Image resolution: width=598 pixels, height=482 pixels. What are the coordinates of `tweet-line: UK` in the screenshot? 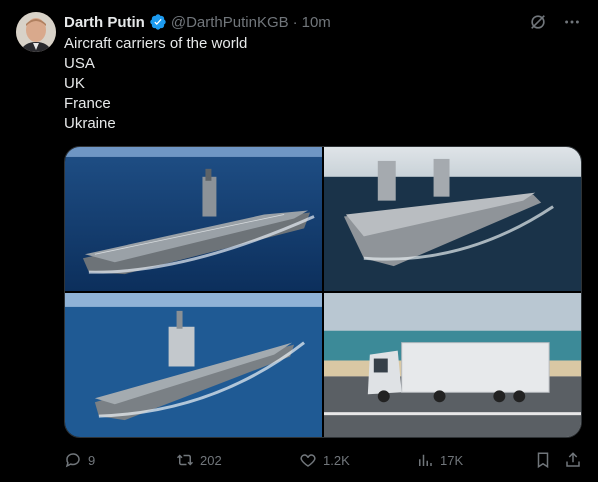 It's located at (74, 83).